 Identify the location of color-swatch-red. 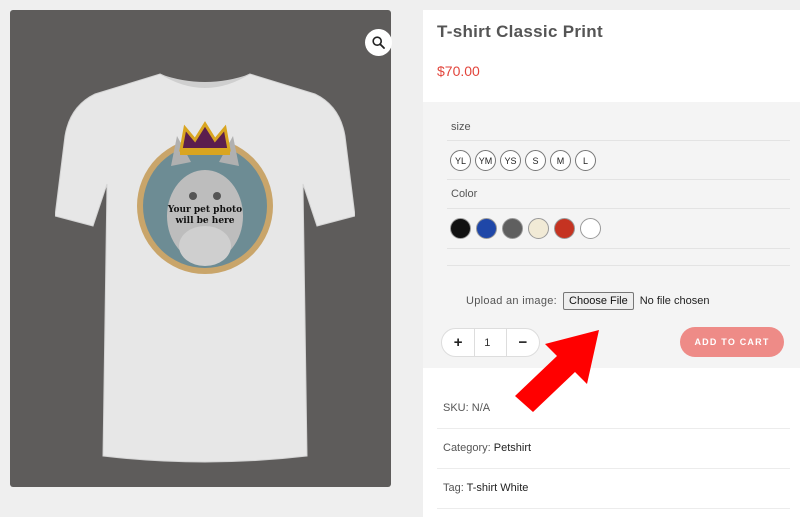
(564, 228).